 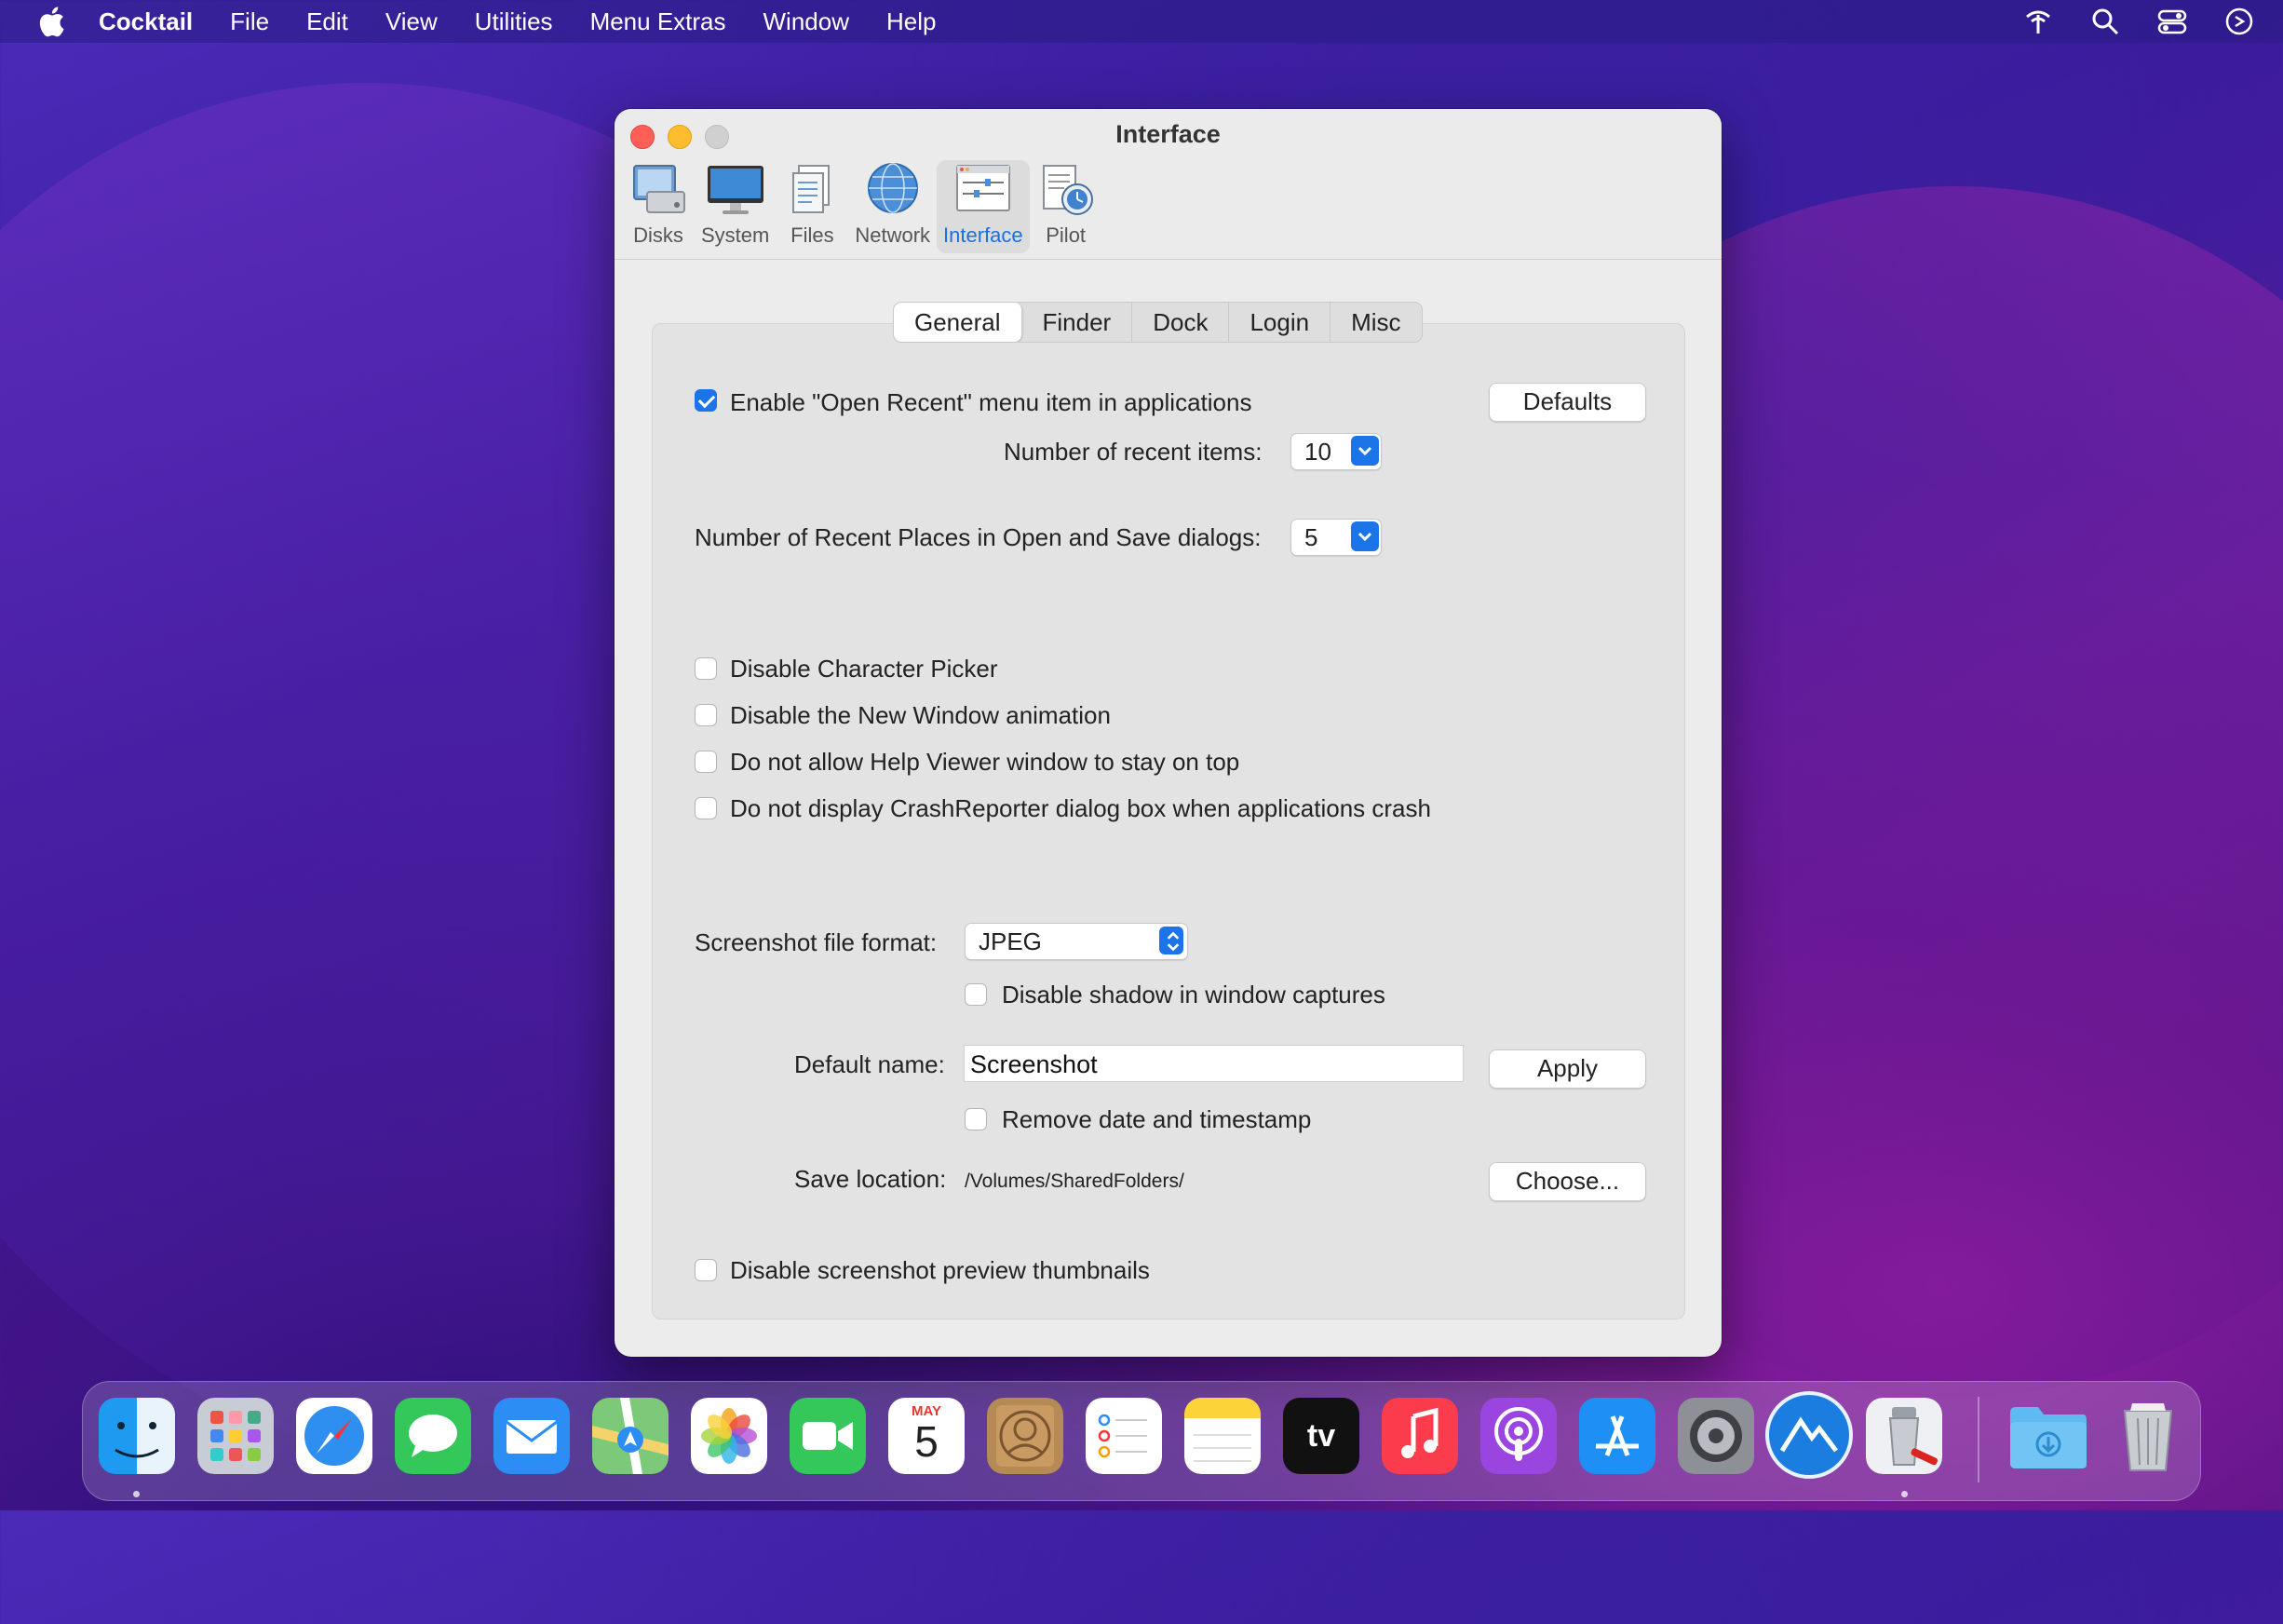 I want to click on disks-icon, so click(x=659, y=189).